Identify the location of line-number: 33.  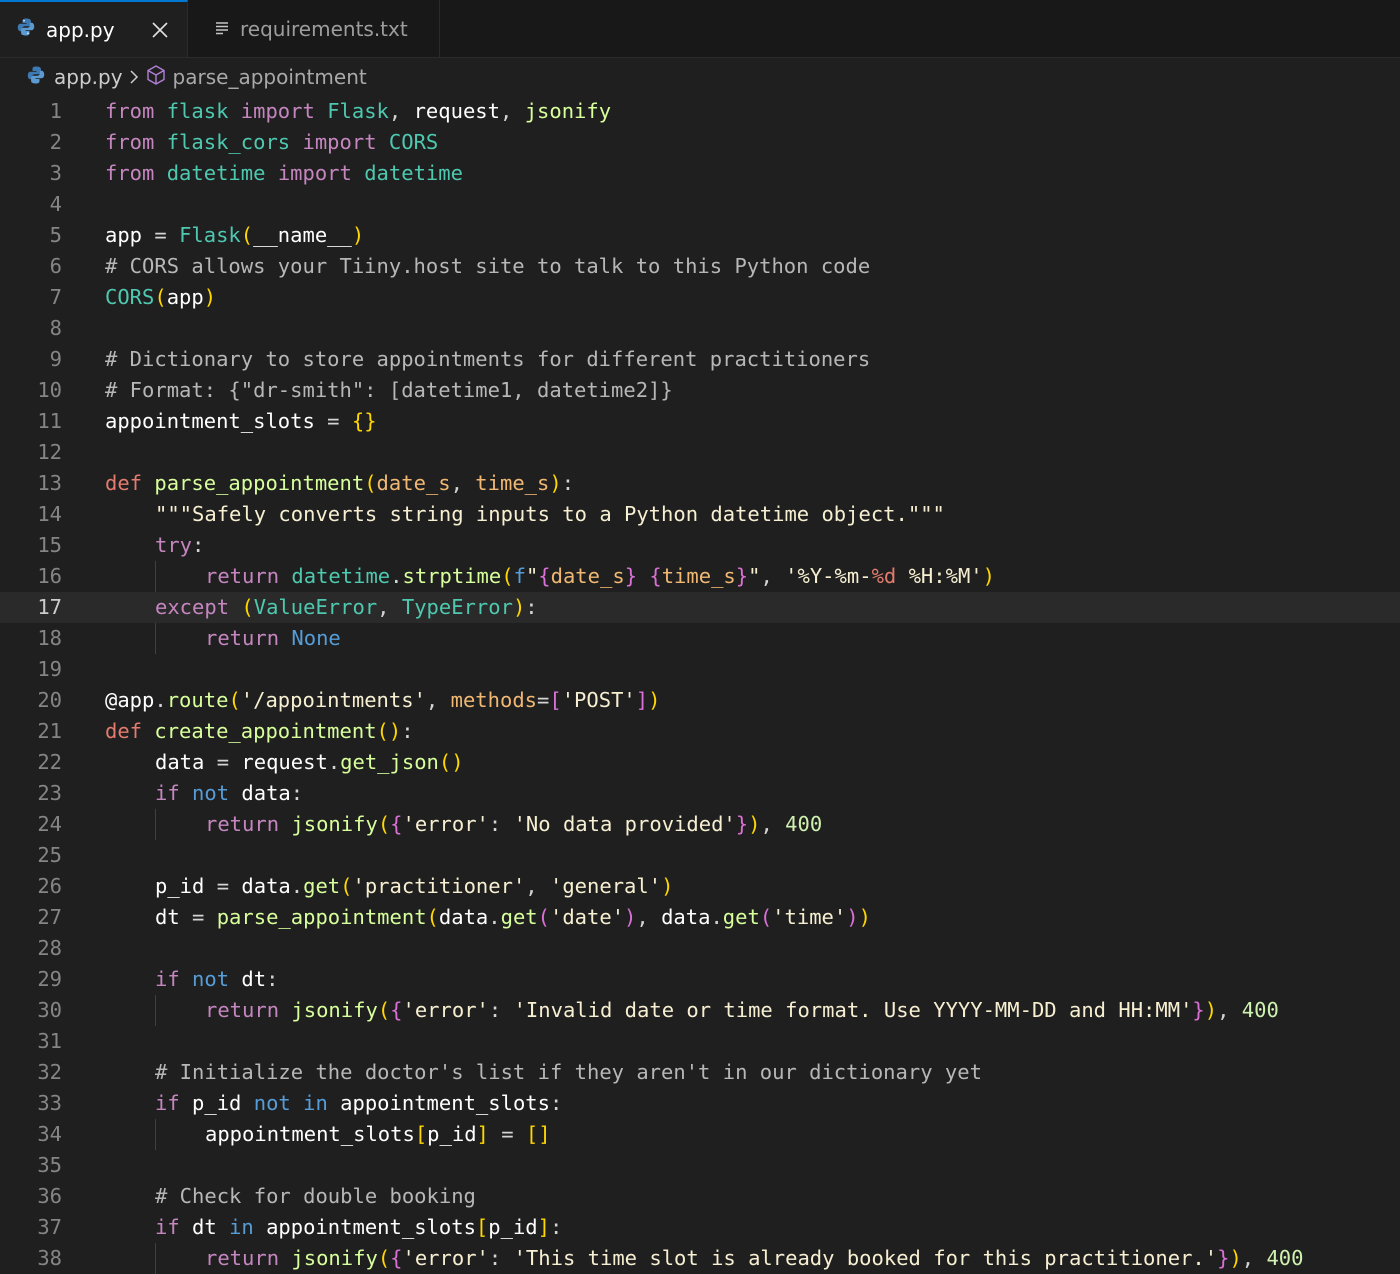
(49, 1103).